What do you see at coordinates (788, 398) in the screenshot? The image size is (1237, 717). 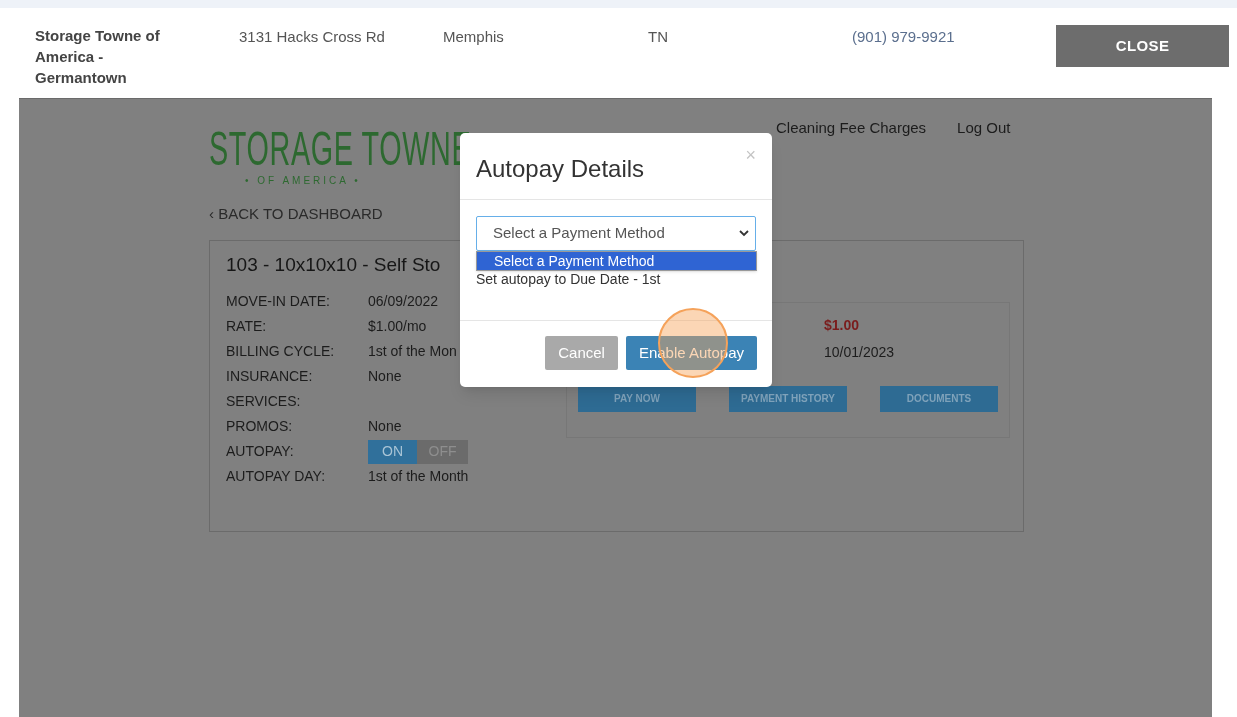 I see `billing-button: PAYMENT HISTORY` at bounding box center [788, 398].